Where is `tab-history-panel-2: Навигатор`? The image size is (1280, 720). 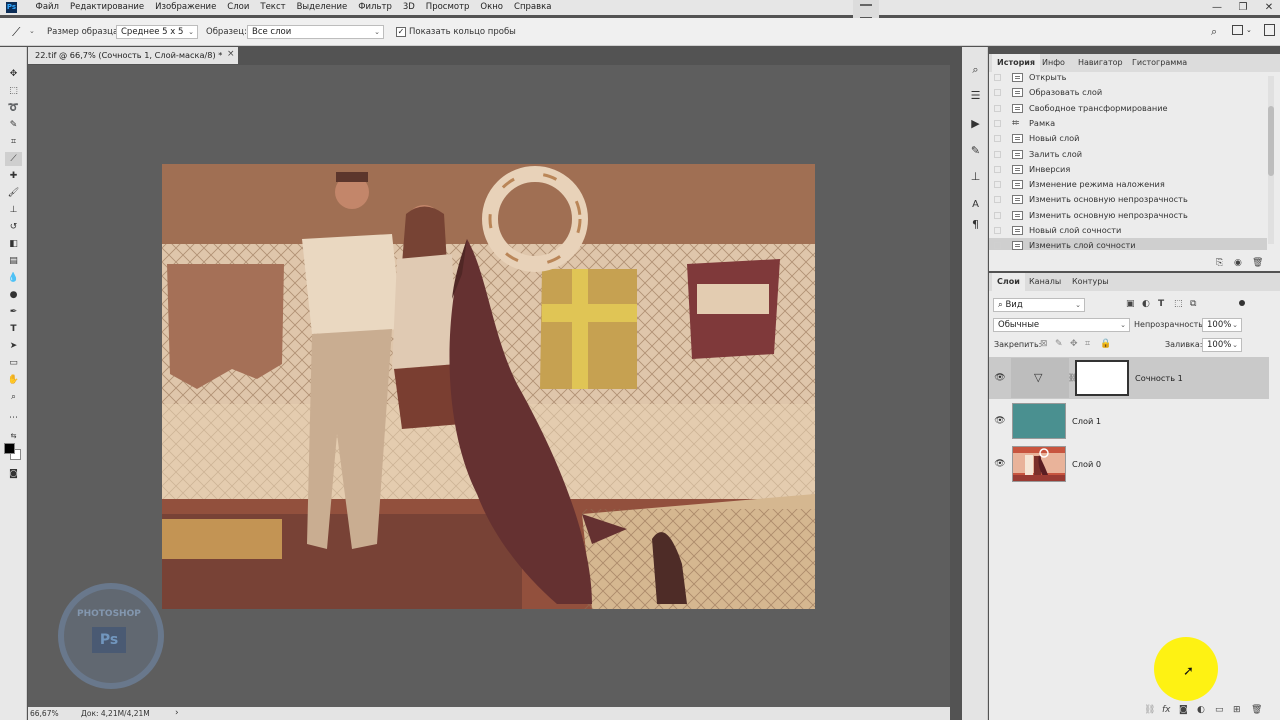 tab-history-panel-2: Навигатор is located at coordinates (1100, 63).